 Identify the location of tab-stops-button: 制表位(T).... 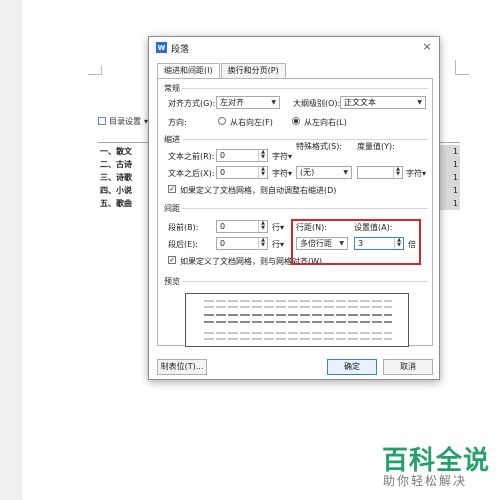
(182, 367).